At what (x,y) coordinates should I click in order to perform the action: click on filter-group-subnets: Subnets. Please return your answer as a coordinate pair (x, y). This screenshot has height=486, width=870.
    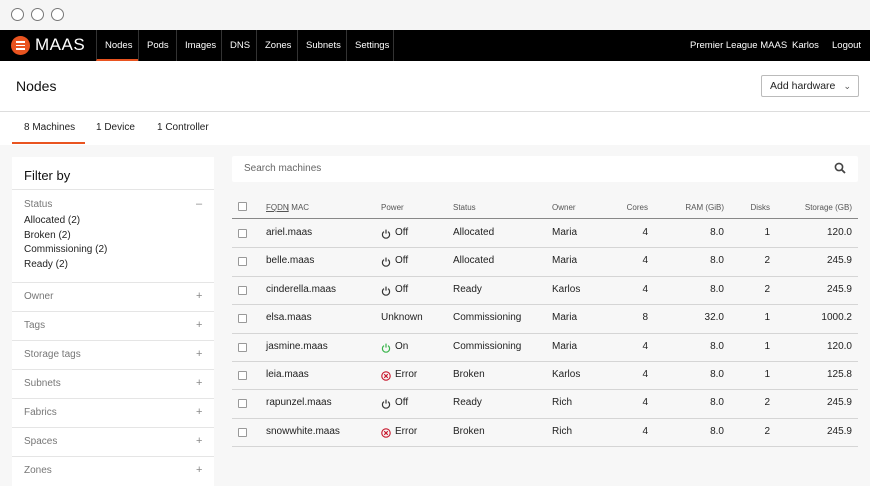
    Looking at the image, I should click on (42, 383).